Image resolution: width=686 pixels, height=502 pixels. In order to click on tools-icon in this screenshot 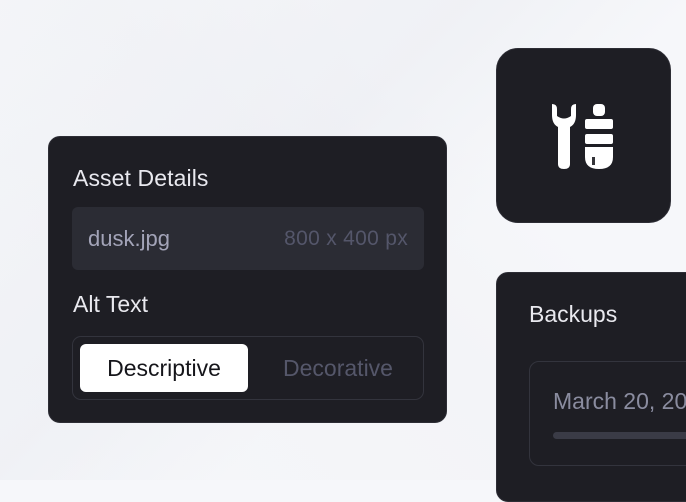, I will do `click(582, 136)`.